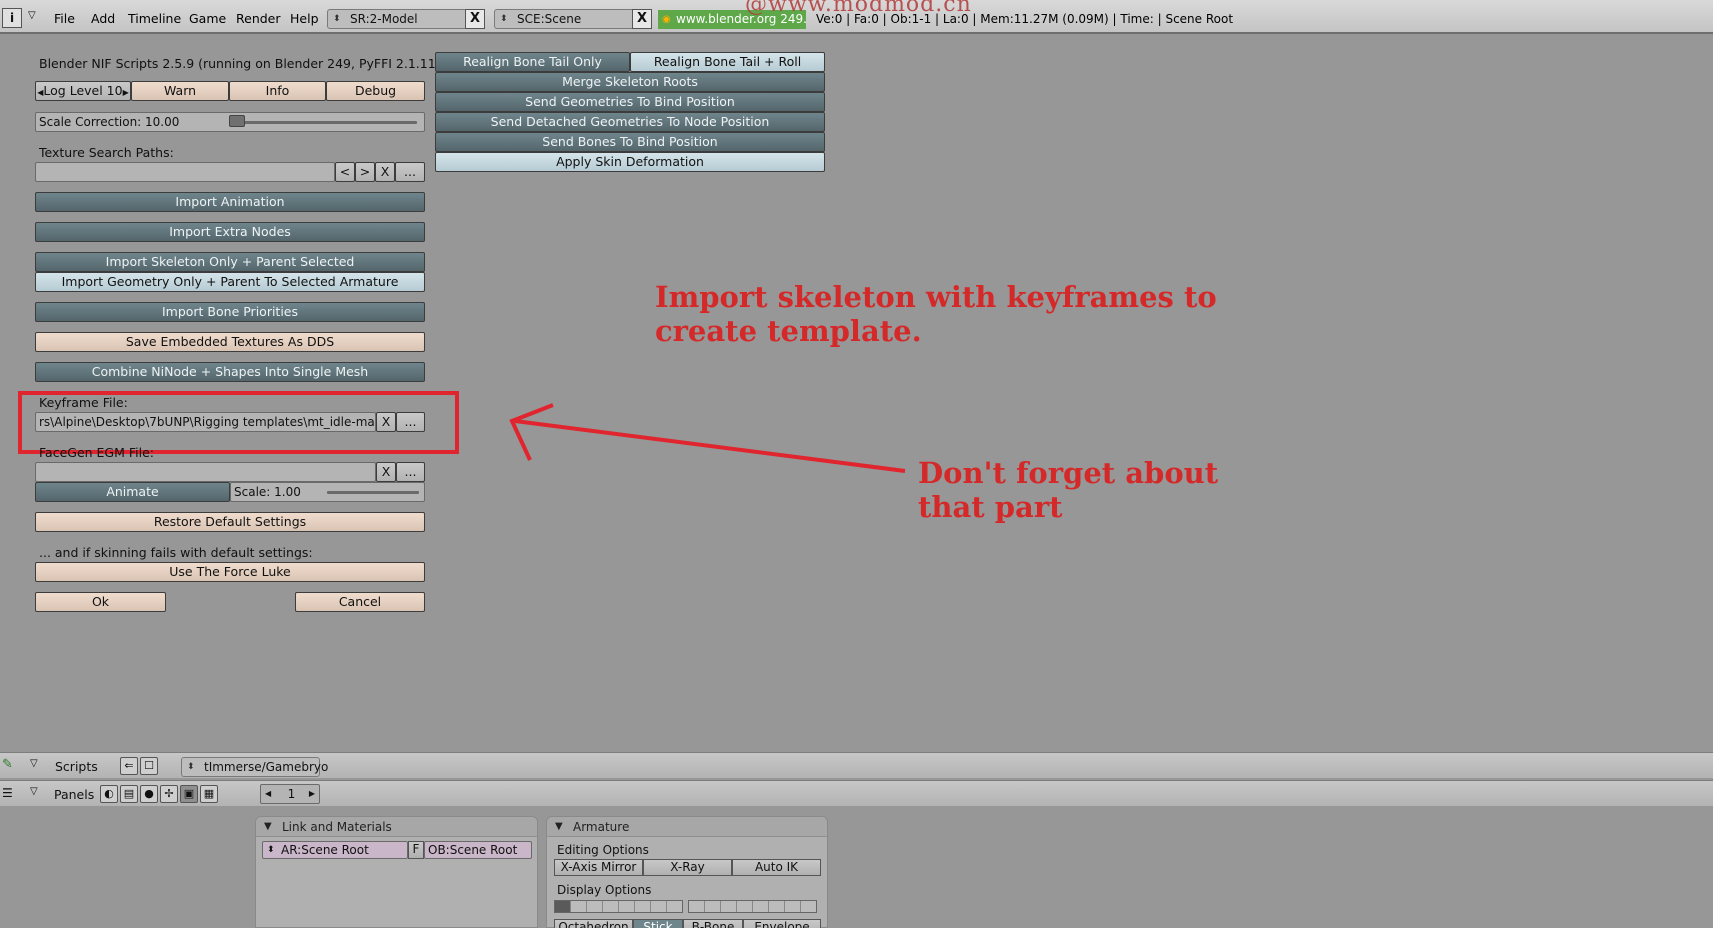 The image size is (1713, 928). Describe the element at coordinates (209, 794) in the screenshot. I see `scene-context-icon: ▦` at that location.